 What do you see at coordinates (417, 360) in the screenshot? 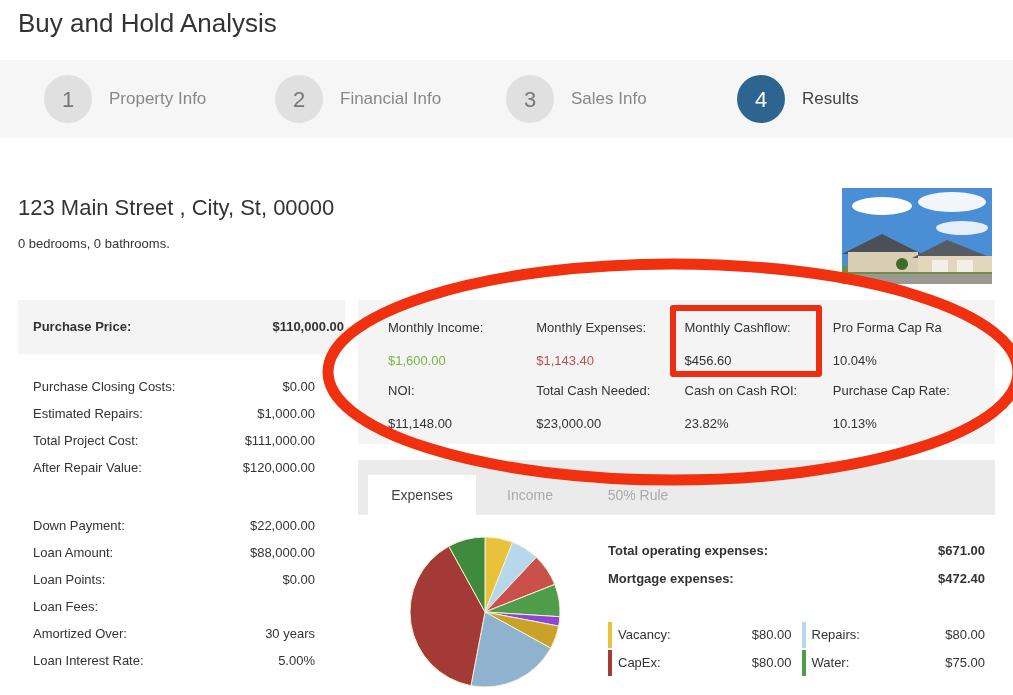
I see `metric-value: $1,600.00` at bounding box center [417, 360].